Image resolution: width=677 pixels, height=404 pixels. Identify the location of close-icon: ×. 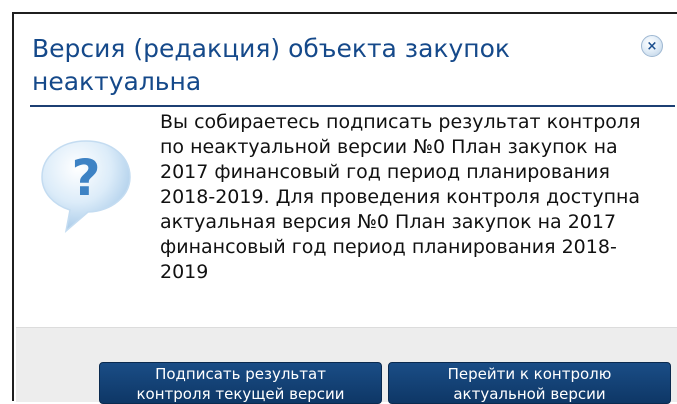
(652, 46).